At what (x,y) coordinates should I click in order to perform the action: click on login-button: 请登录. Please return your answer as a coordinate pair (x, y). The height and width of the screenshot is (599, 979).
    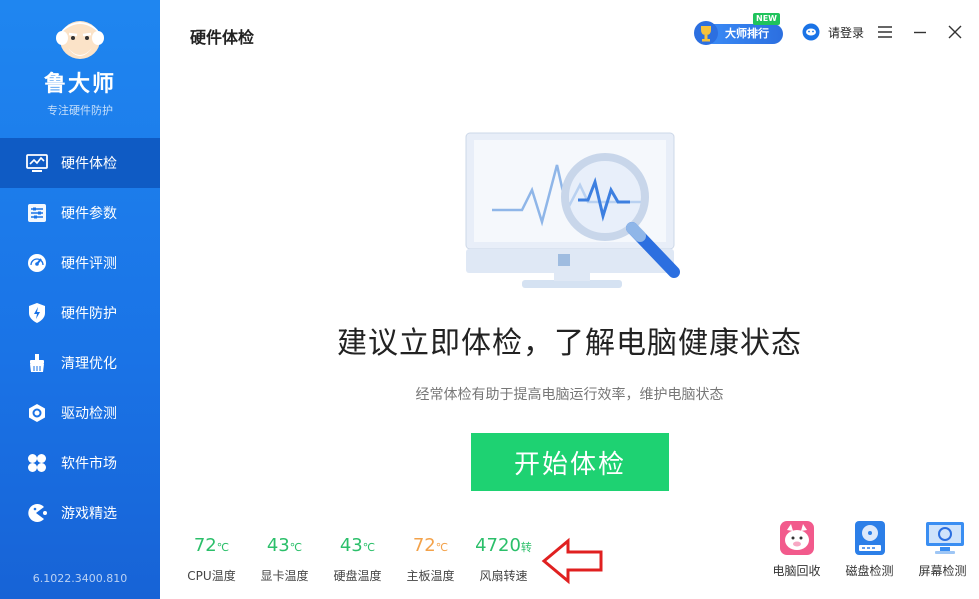
    Looking at the image, I should click on (833, 32).